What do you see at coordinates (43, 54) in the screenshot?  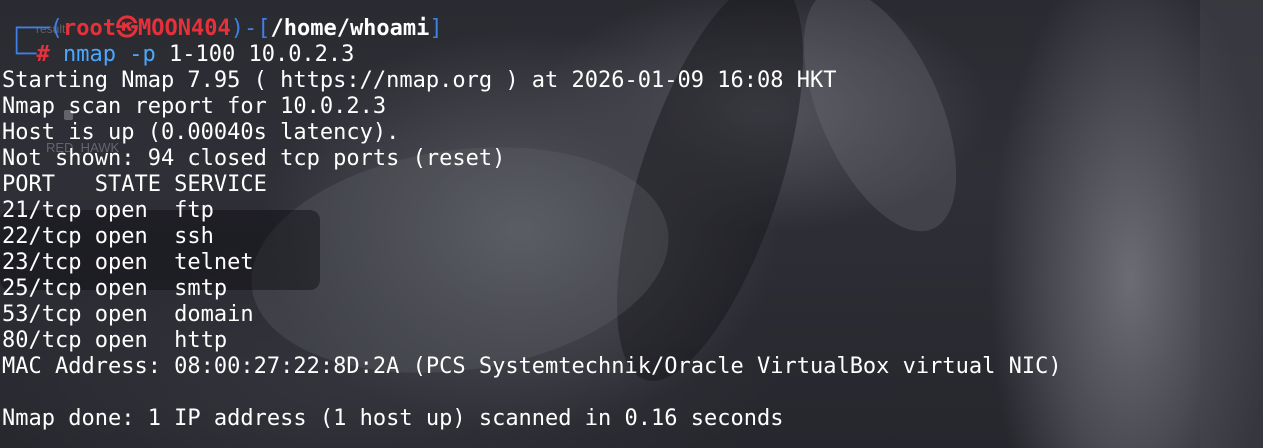 I see `prompt-hash: #` at bounding box center [43, 54].